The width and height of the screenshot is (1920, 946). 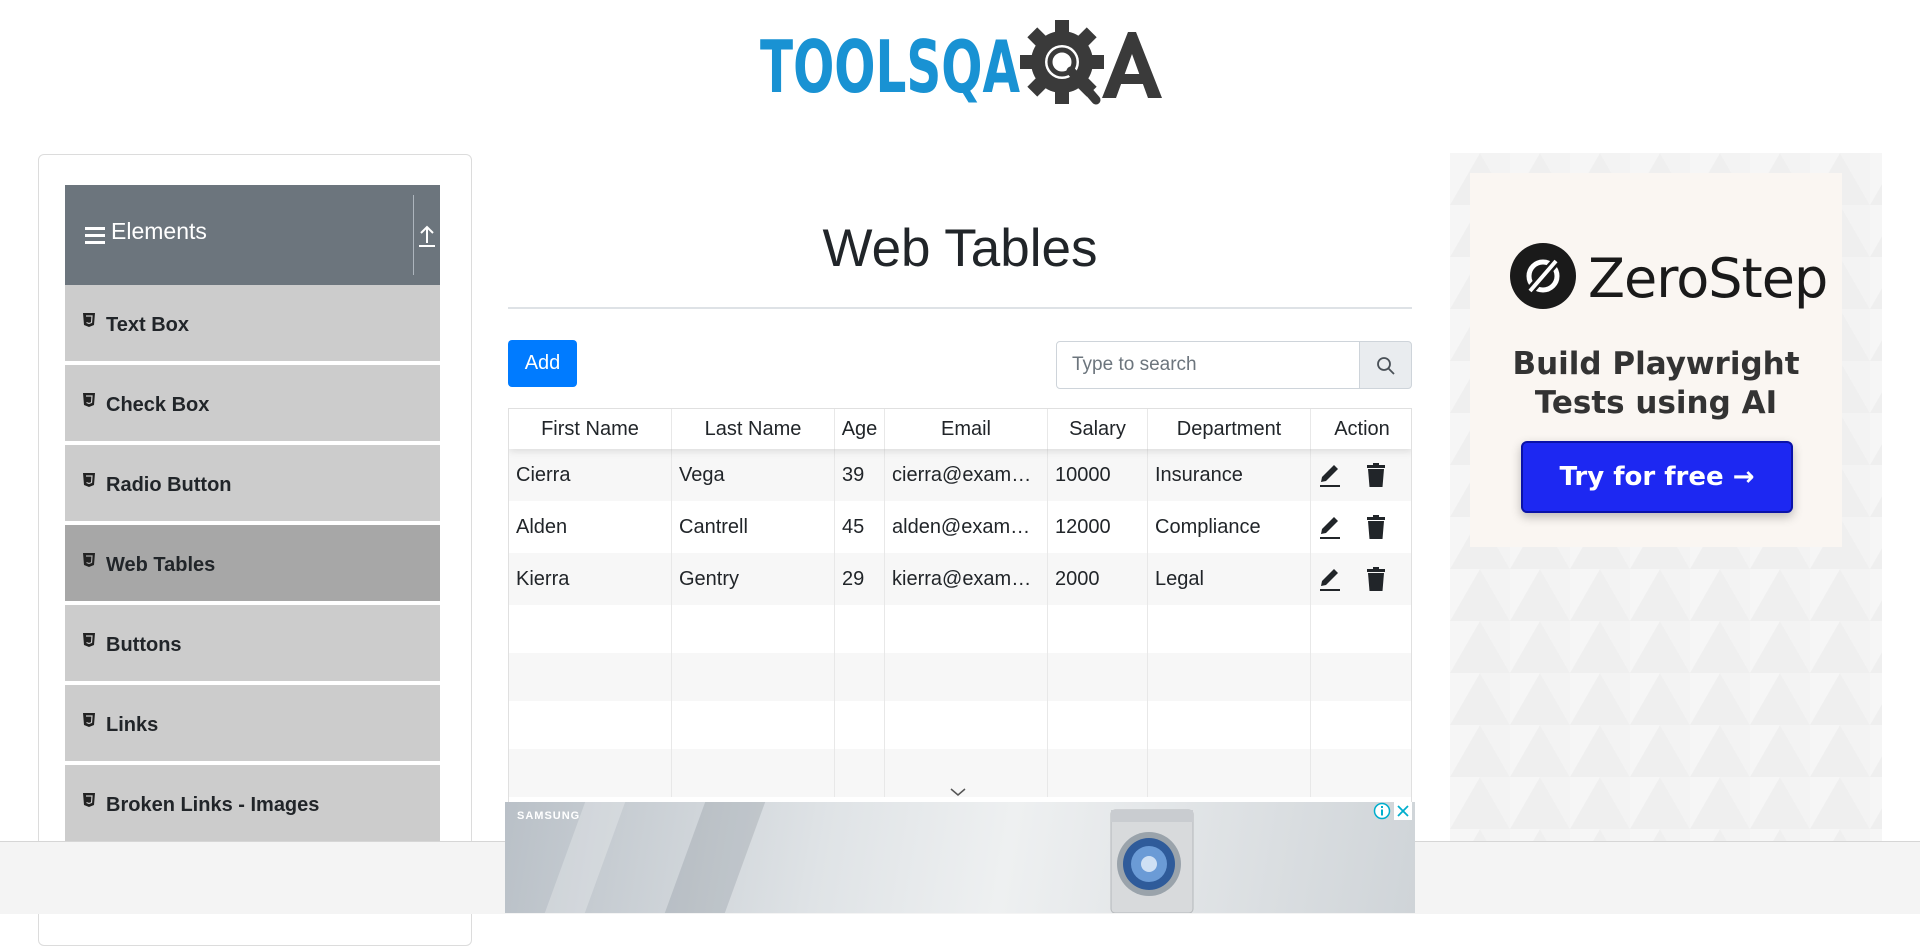 I want to click on cell-department: Legal, so click(x=1229, y=579).